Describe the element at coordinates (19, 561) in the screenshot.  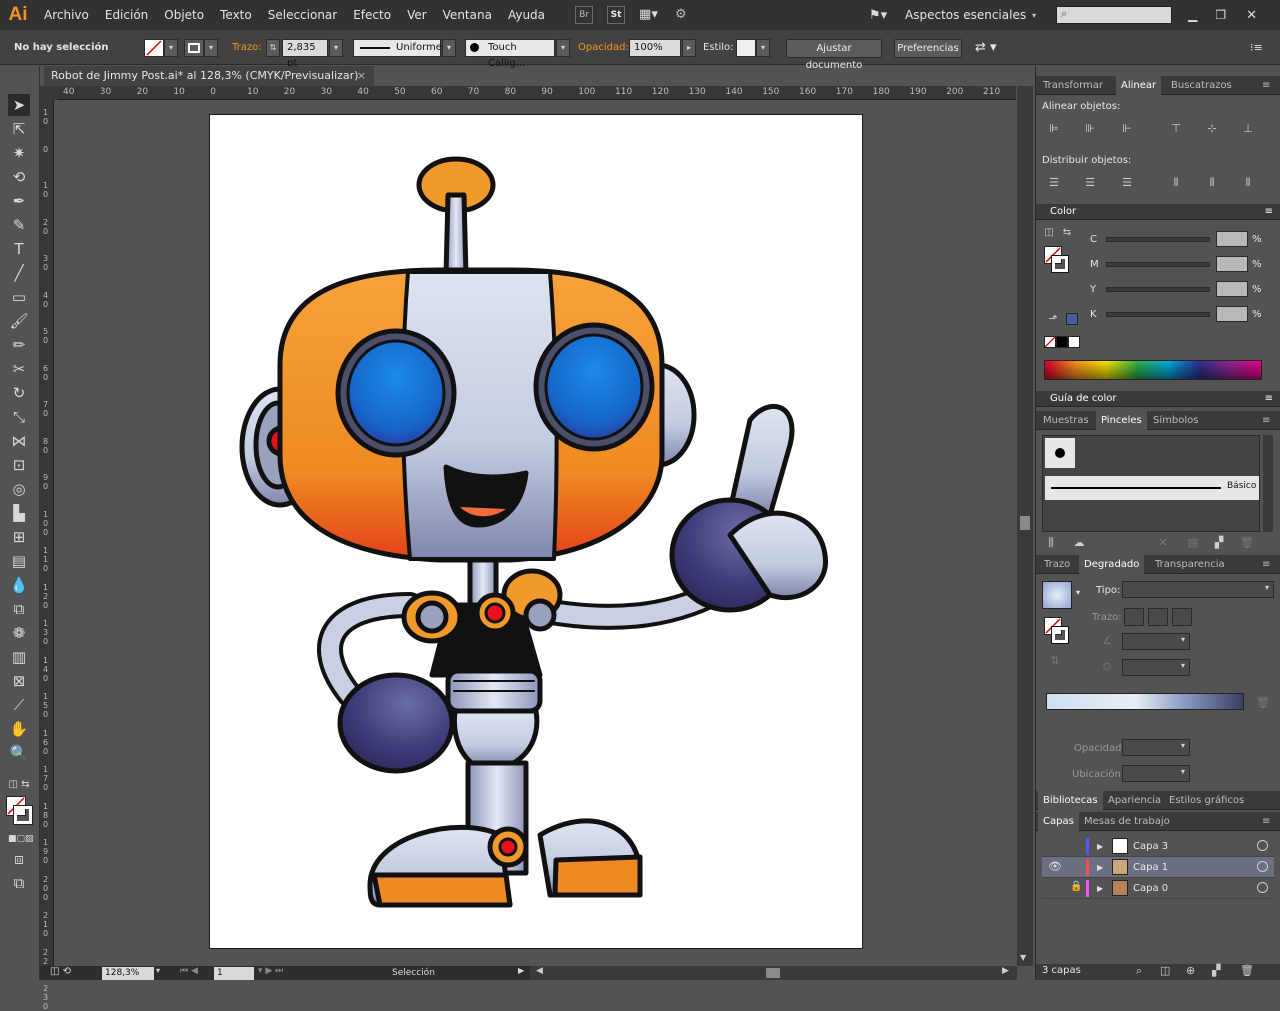
I see `gradient-tool-icon: ▤` at that location.